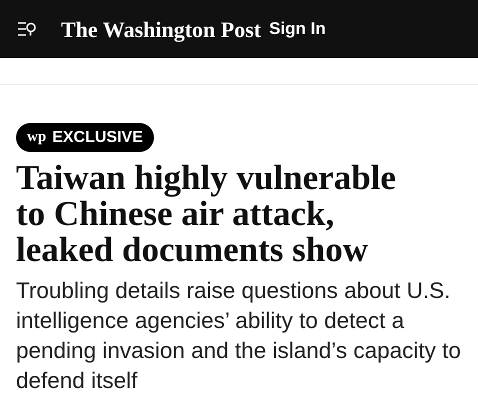  Describe the element at coordinates (27, 29) in the screenshot. I see `menu-search-icon` at that location.